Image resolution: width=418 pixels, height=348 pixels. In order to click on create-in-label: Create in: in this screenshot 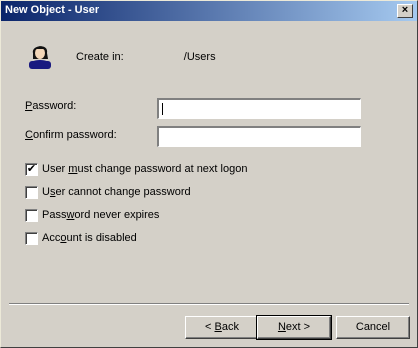, I will do `click(100, 57)`.